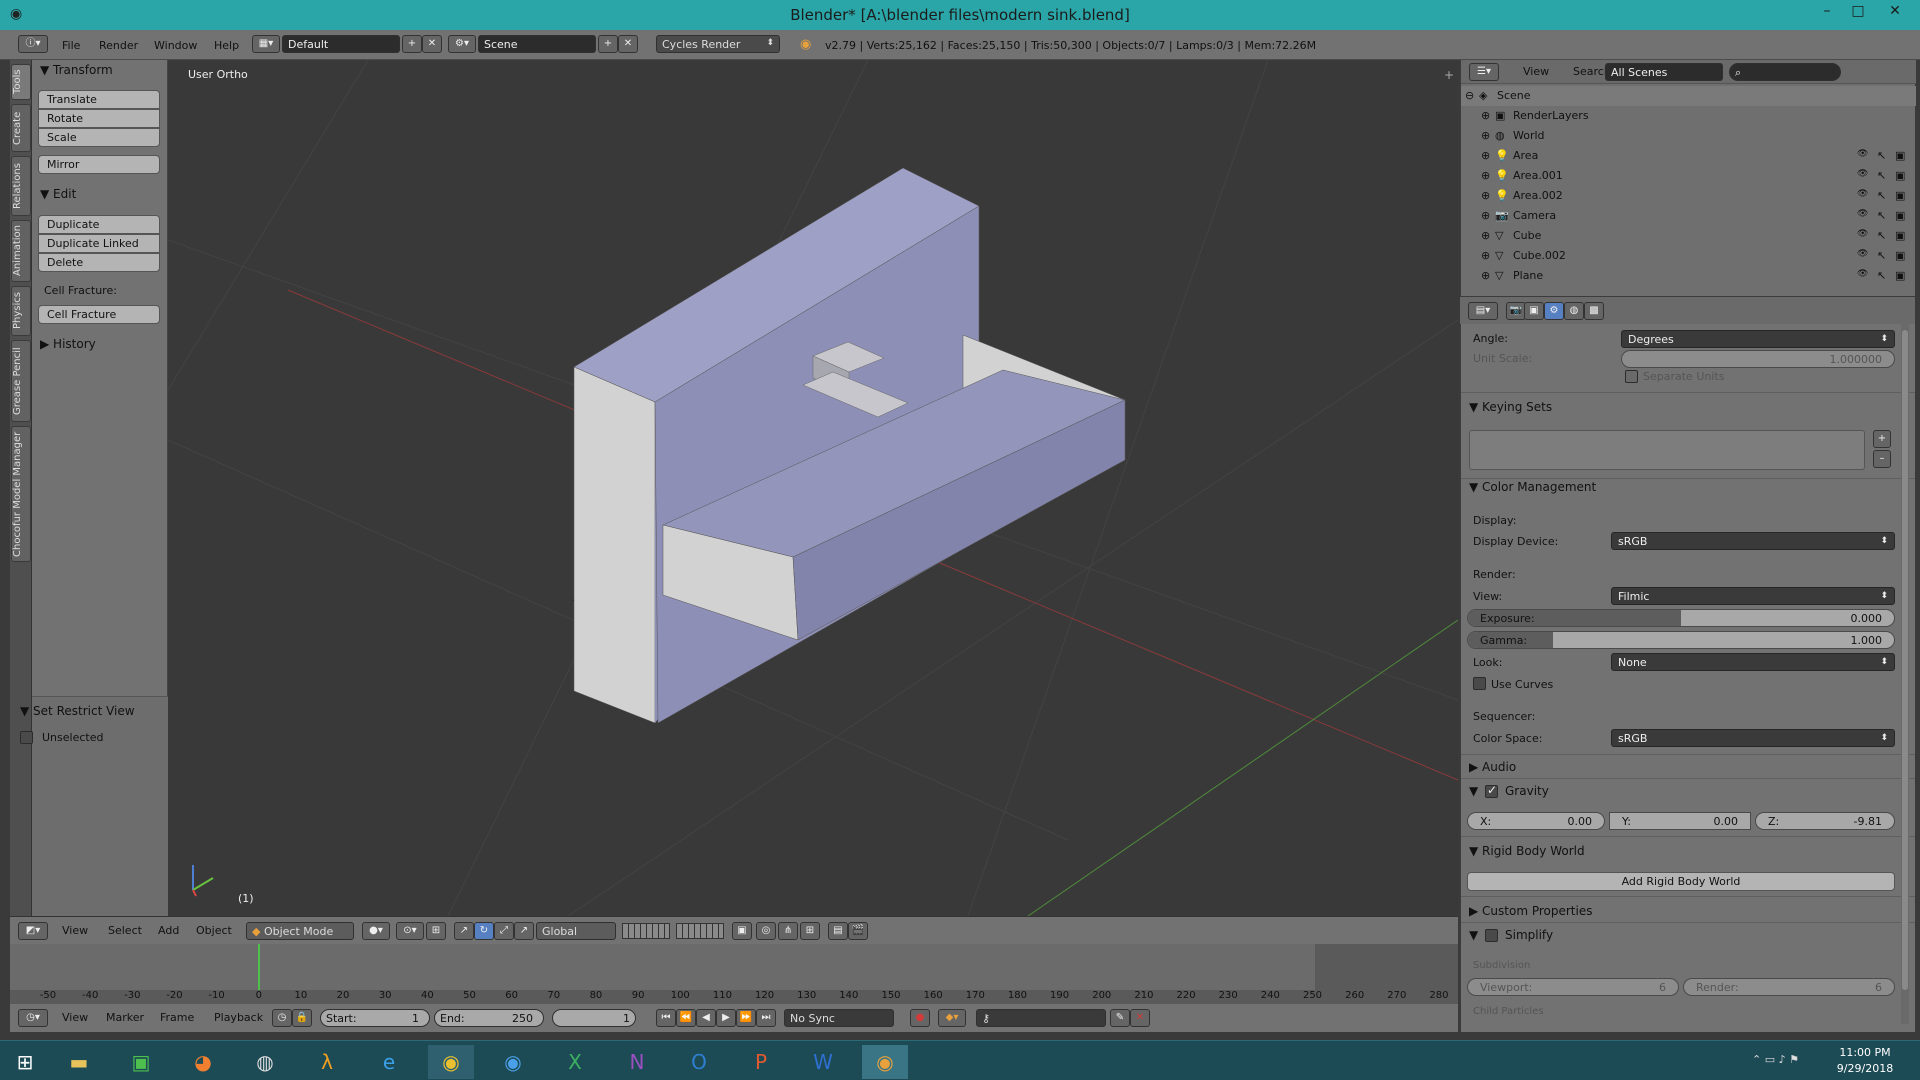 Image resolution: width=1920 pixels, height=1080 pixels. What do you see at coordinates (33, 931) in the screenshot?
I see `view3d-editor-icon: ◩▾` at bounding box center [33, 931].